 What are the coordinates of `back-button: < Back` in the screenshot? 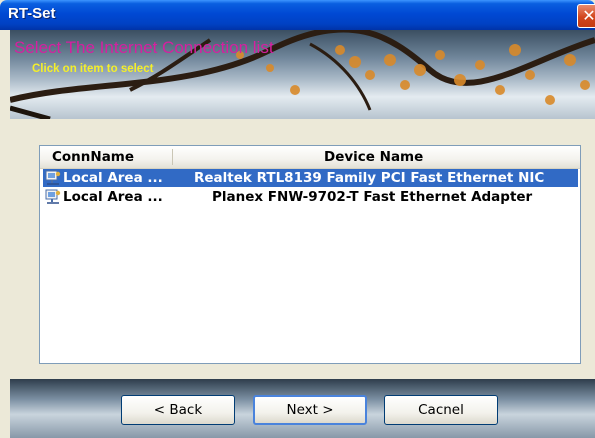 It's located at (178, 410).